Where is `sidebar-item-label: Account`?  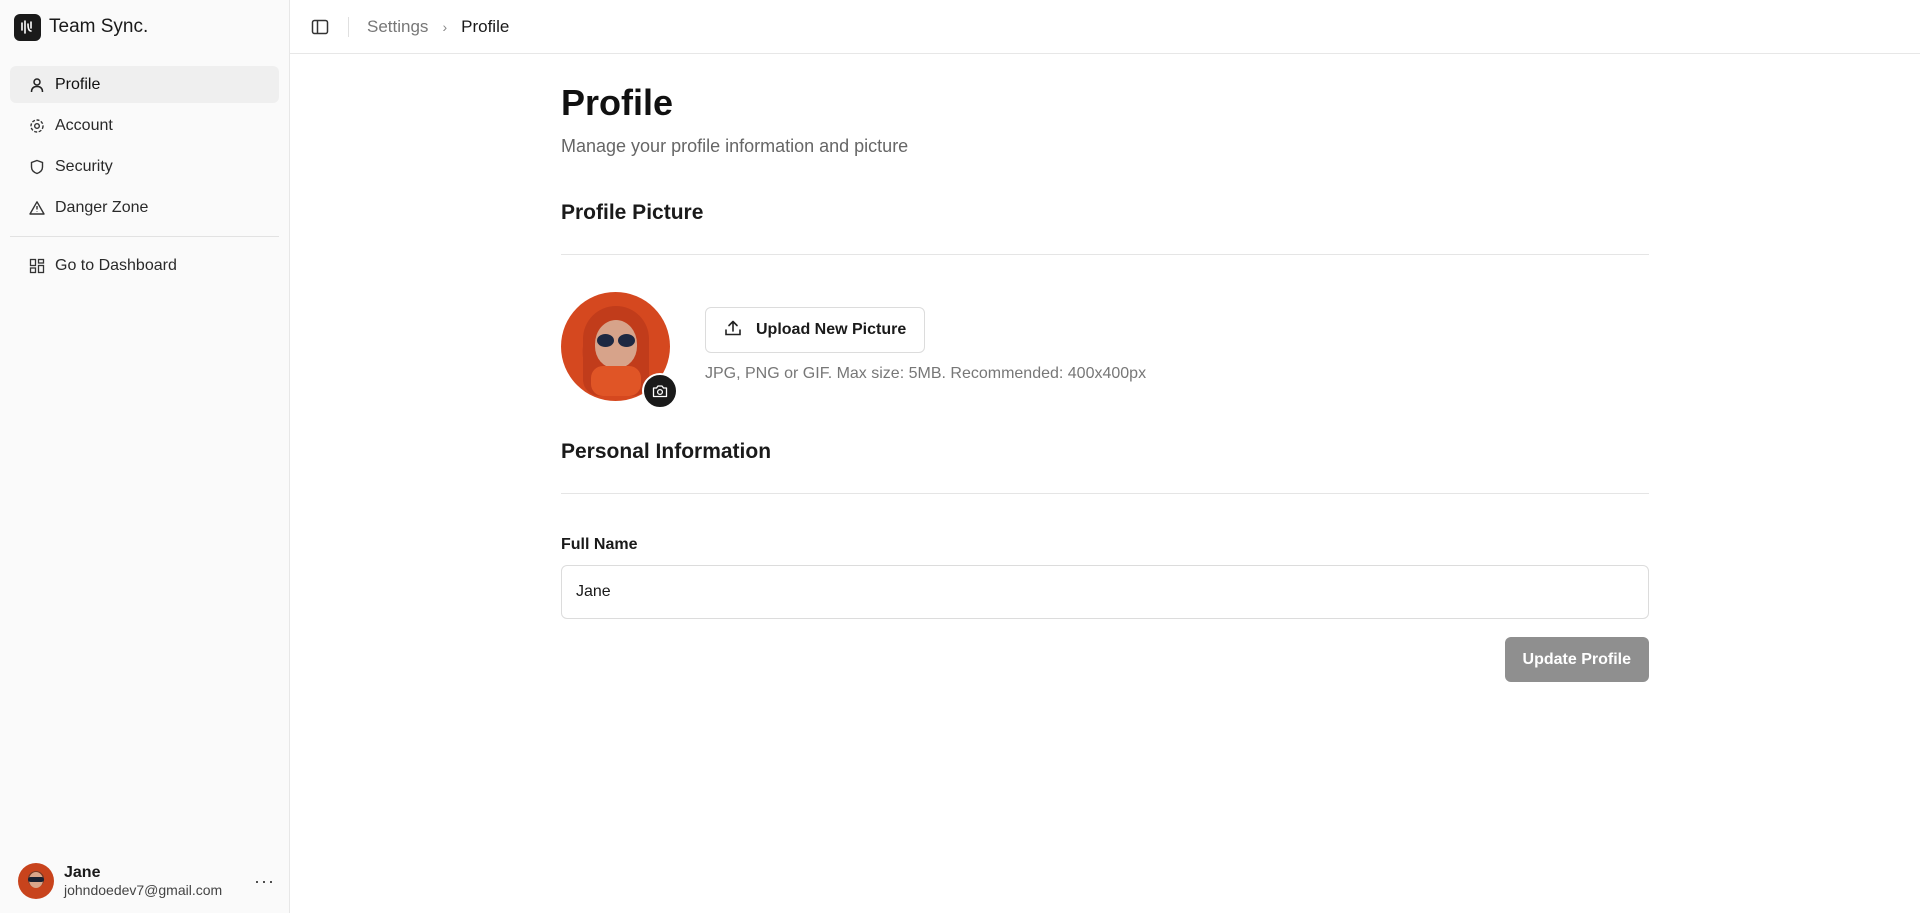
sidebar-item-label: Account is located at coordinates (84, 125).